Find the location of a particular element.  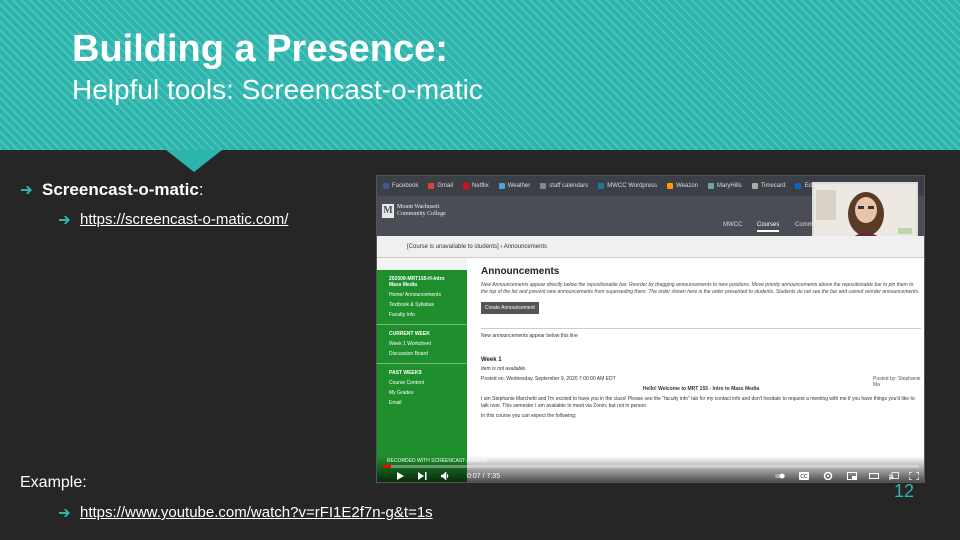

bookmark-item: Weazon is located at coordinates (682, 186).